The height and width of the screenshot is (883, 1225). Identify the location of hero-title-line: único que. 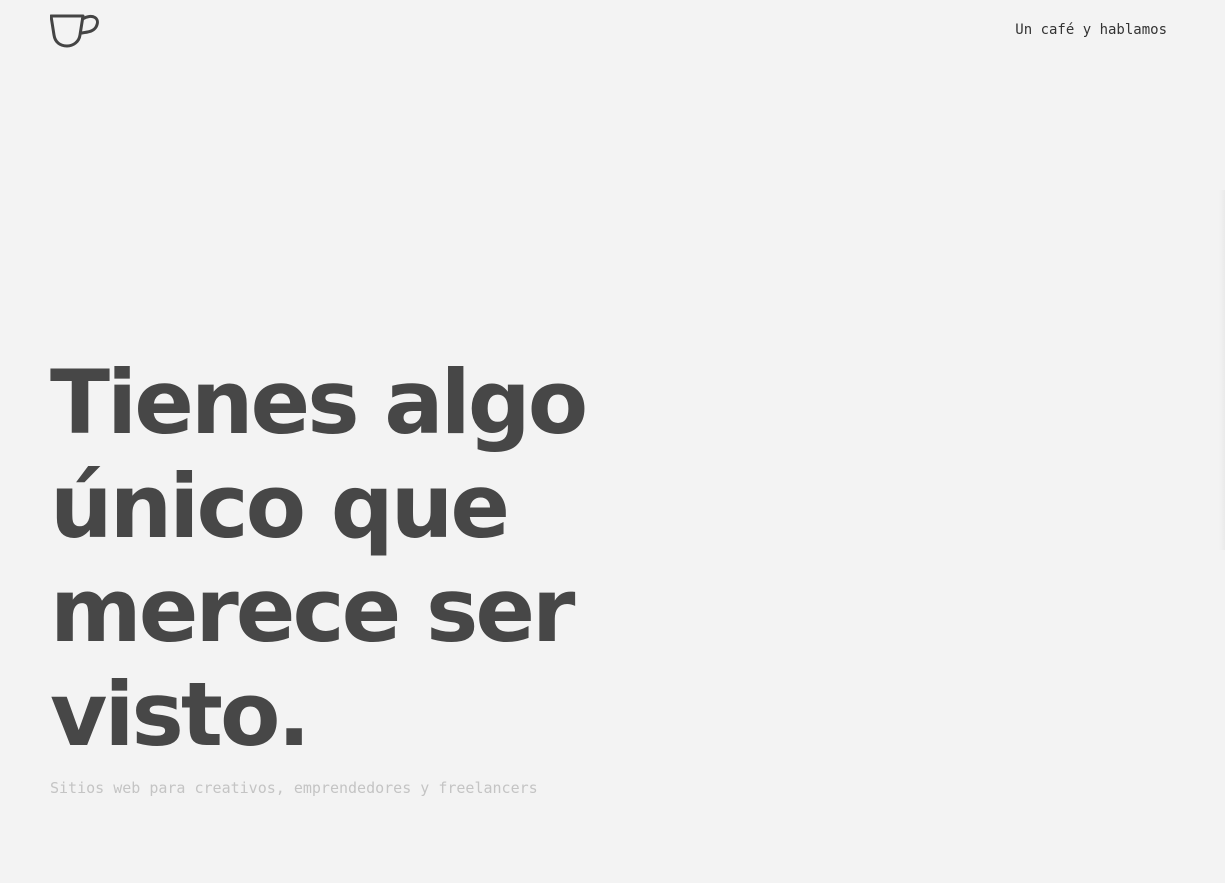
(280, 506).